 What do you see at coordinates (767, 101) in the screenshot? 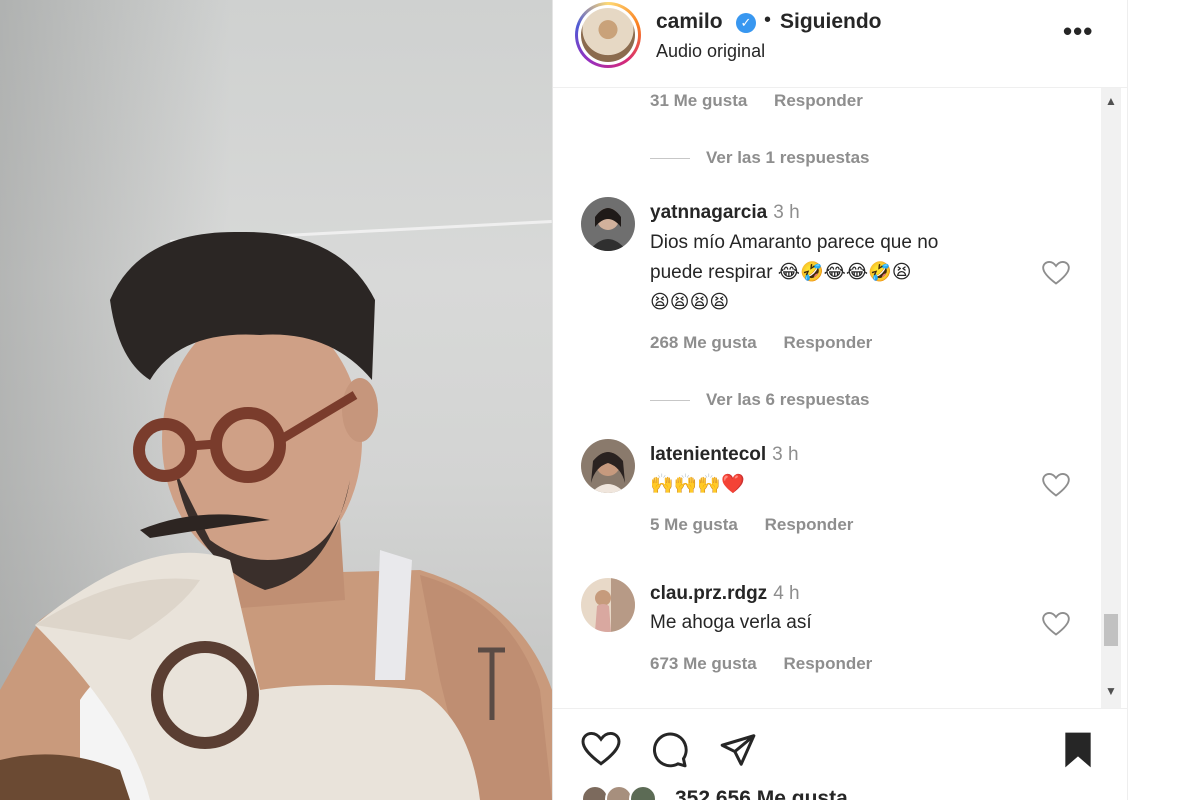
I see `comment-meta: 31 Me gusta Responder` at bounding box center [767, 101].